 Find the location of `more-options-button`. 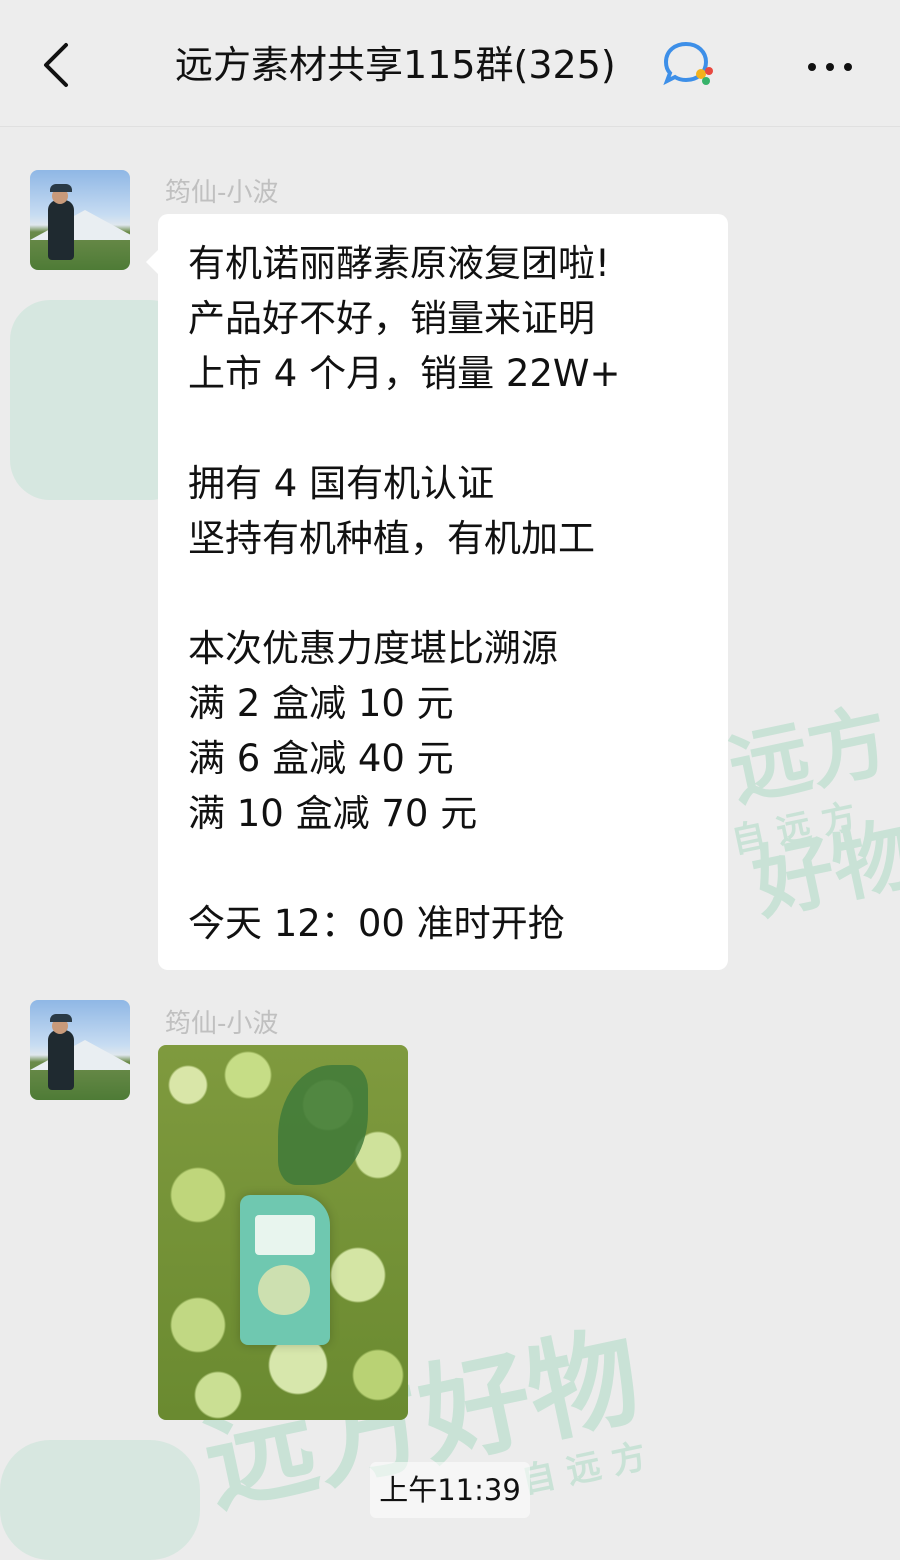

more-options-button is located at coordinates (830, 65).